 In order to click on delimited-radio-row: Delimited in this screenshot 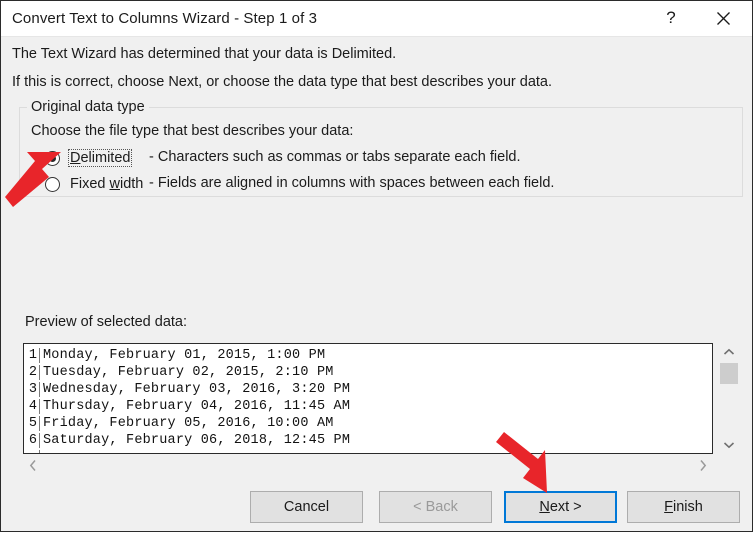, I will do `click(89, 158)`.